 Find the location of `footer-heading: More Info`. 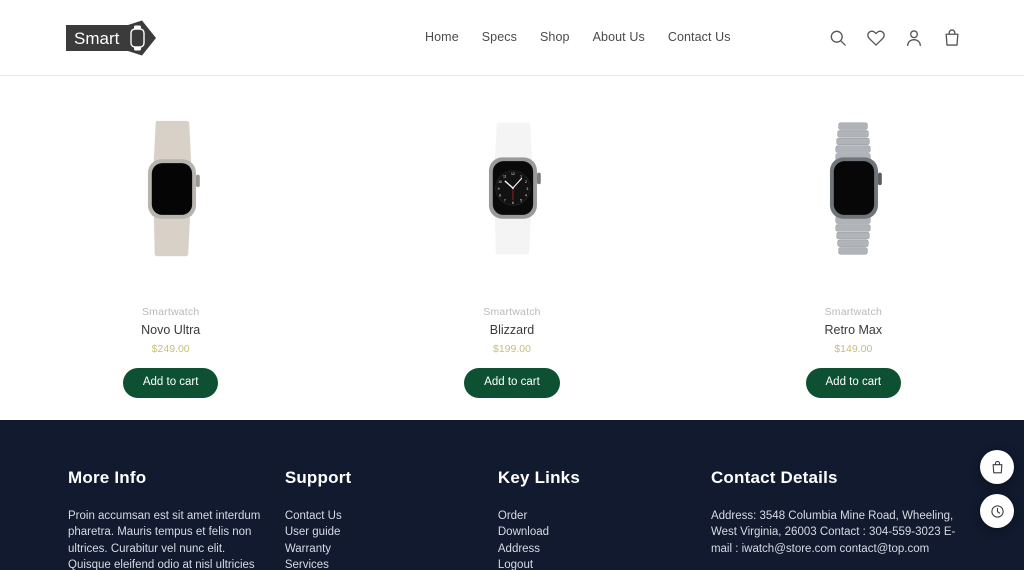

footer-heading: More Info is located at coordinates (107, 477).